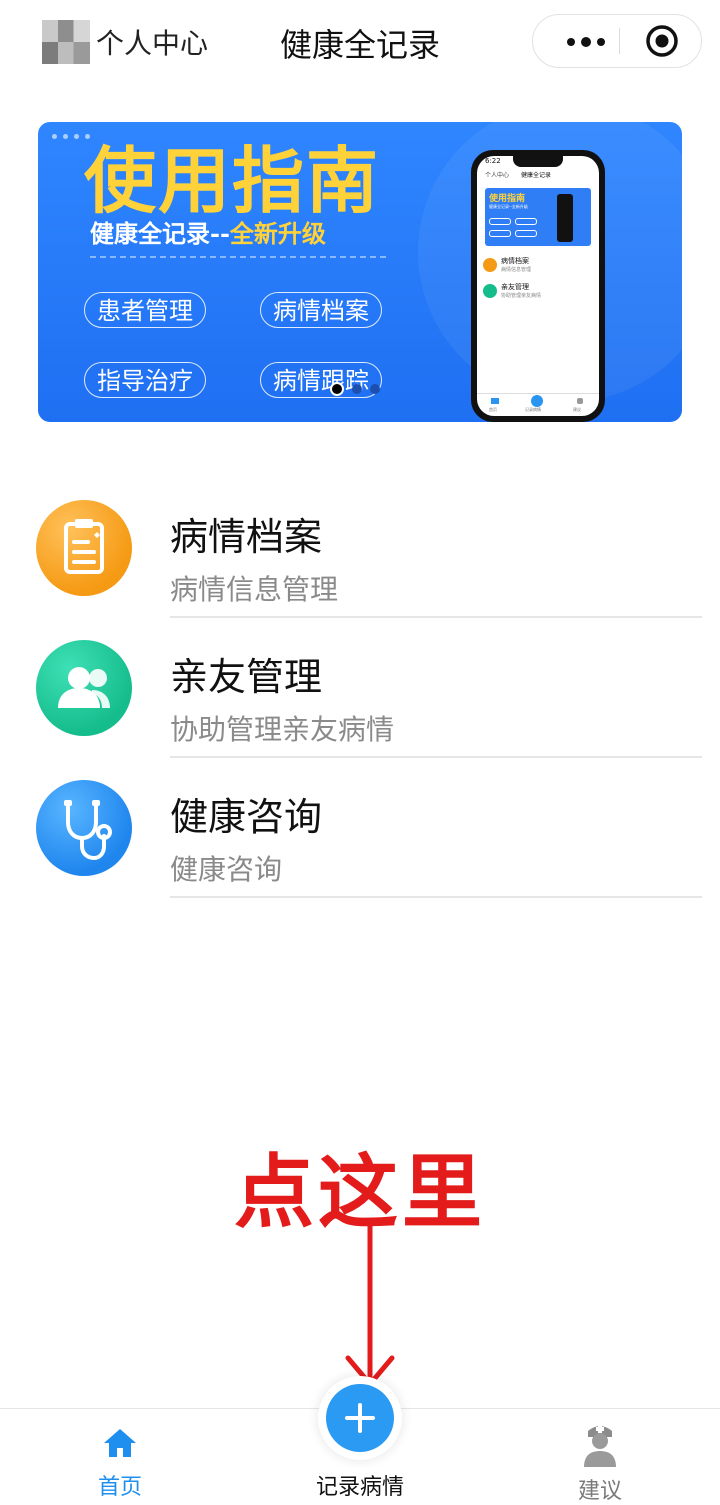  Describe the element at coordinates (232, 180) in the screenshot. I see `banner-title: 使用指南` at that location.